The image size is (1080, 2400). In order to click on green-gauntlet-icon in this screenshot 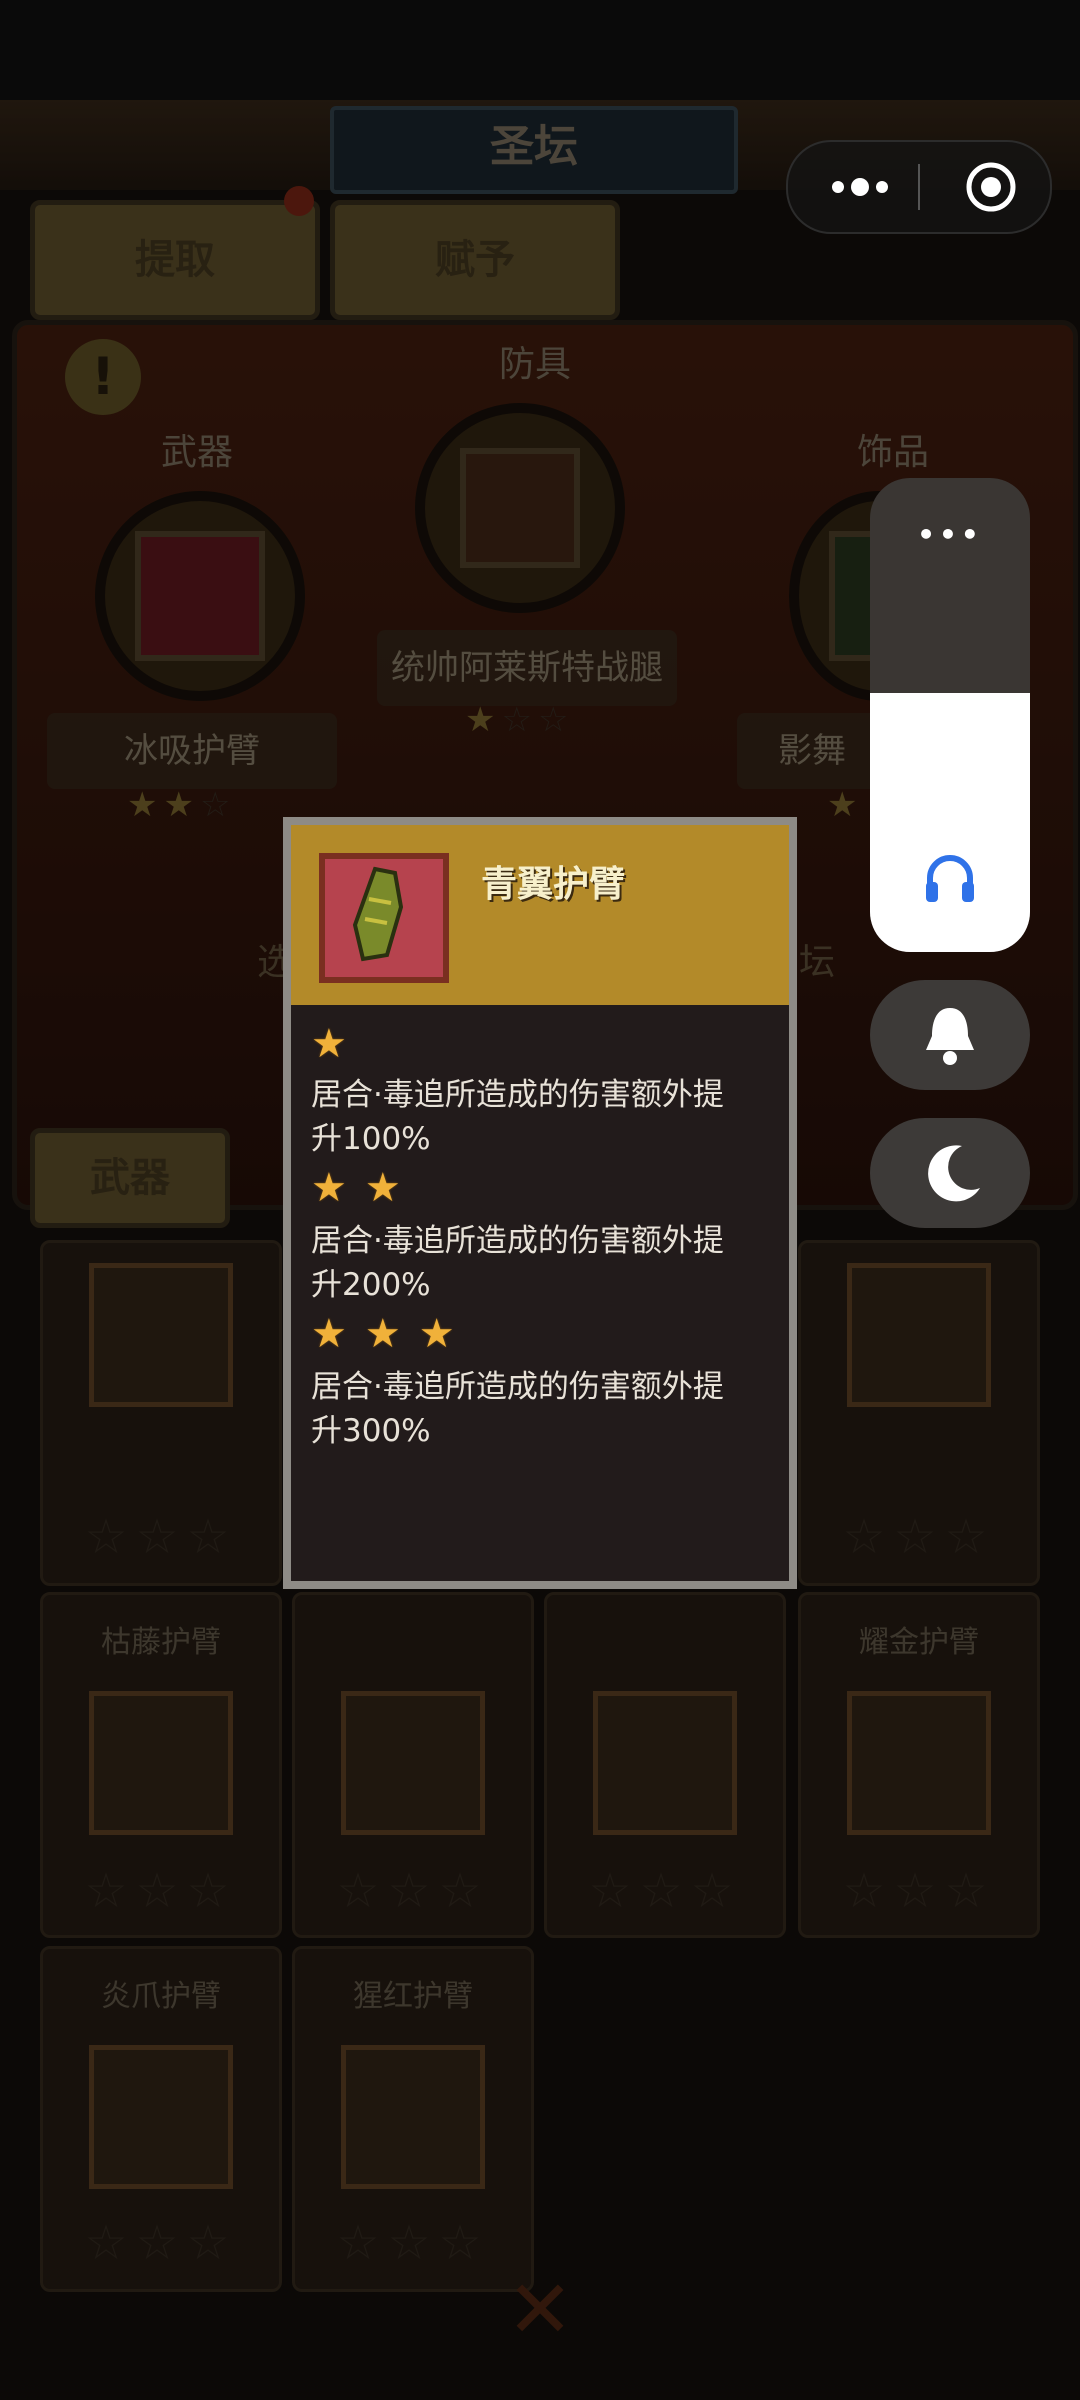, I will do `click(384, 918)`.